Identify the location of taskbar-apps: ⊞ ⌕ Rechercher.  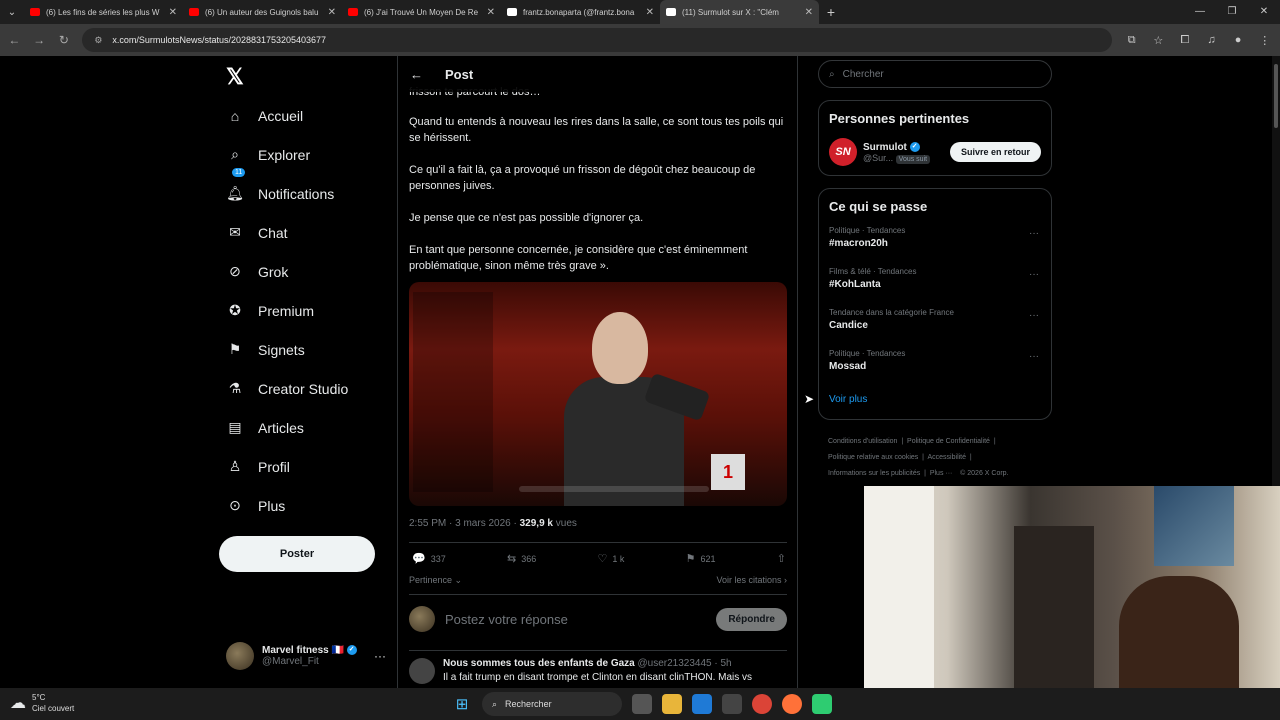
(642, 704).